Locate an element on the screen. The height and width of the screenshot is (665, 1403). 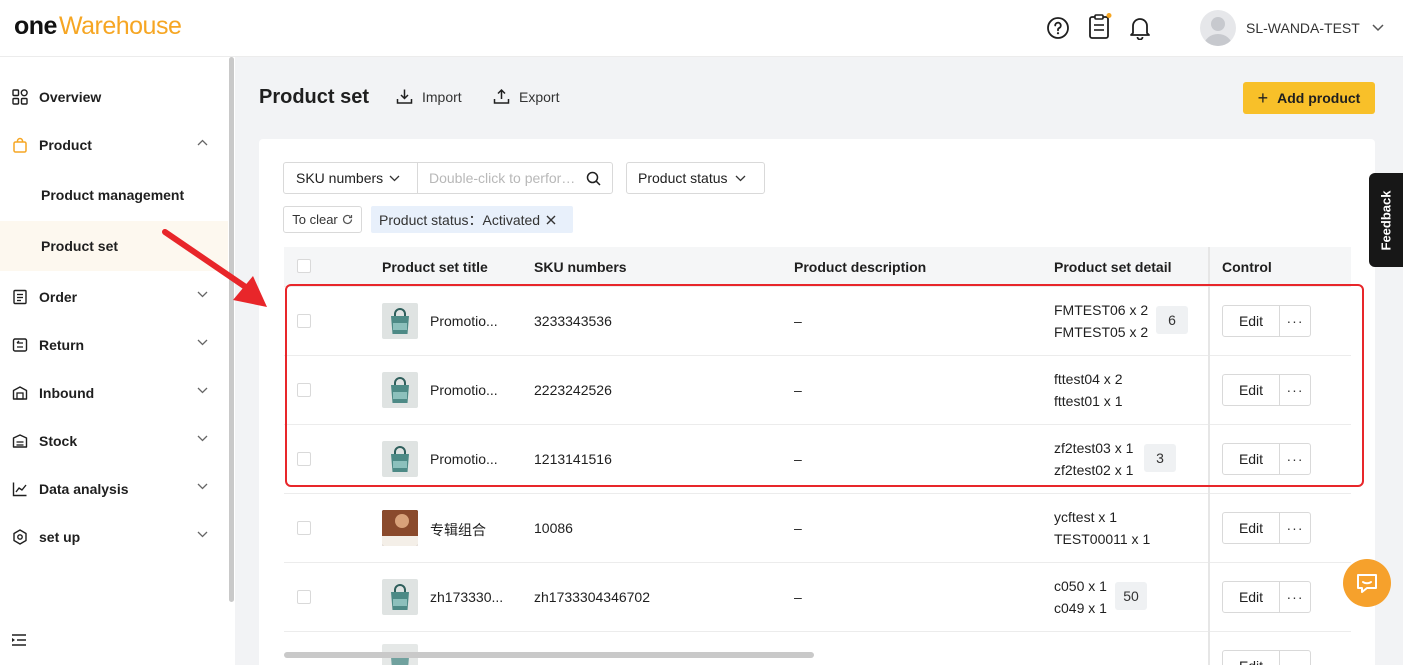
sidebar-scrollbar is located at coordinates (231, 329).